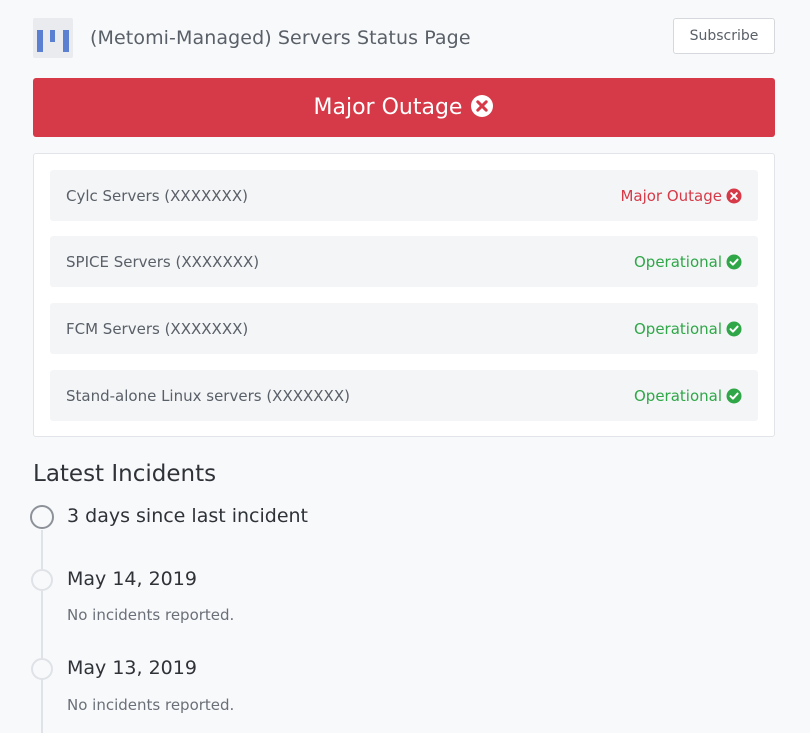 This screenshot has height=733, width=810. Describe the element at coordinates (157, 328) in the screenshot. I see `component-name: FCM Servers (XXXXXXX)` at that location.